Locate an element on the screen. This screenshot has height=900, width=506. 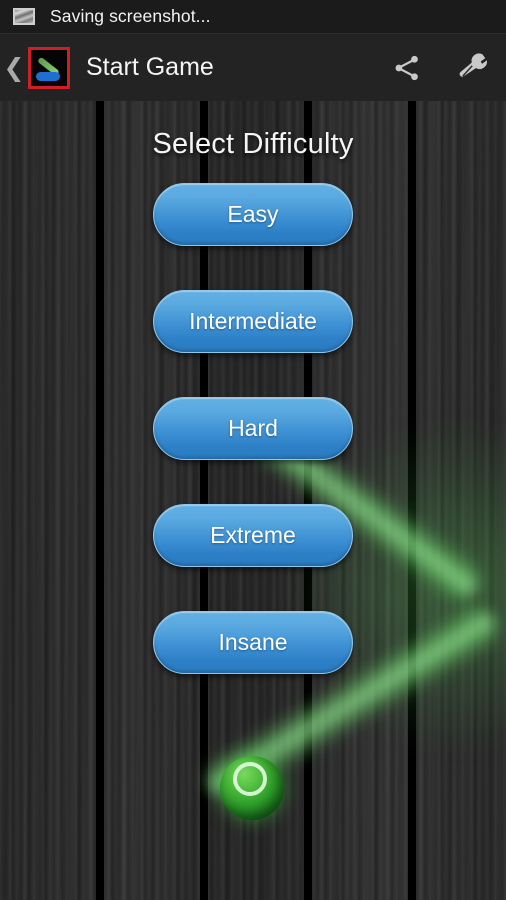
difficulty-button-hard: Hard is located at coordinates (253, 428).